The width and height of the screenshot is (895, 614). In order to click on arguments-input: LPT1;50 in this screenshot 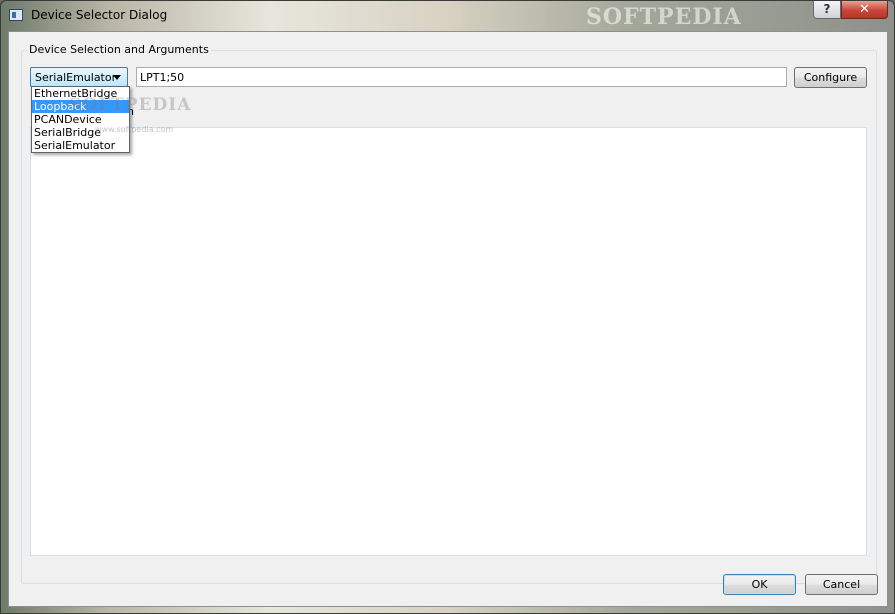, I will do `click(461, 77)`.